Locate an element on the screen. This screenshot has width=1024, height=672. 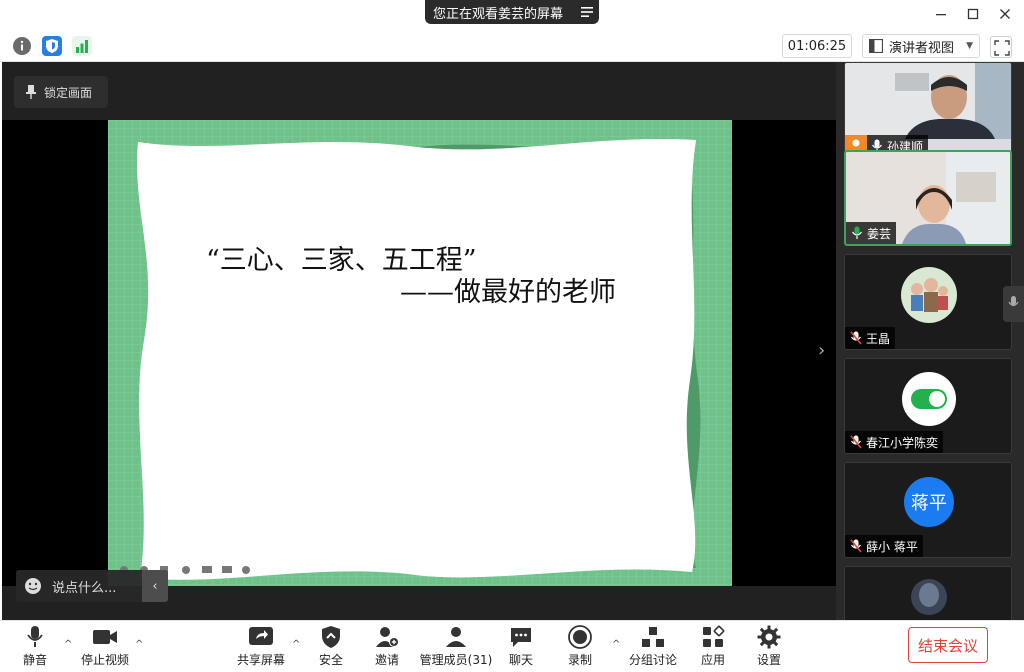
security-label: 安全 is located at coordinates (330, 660).